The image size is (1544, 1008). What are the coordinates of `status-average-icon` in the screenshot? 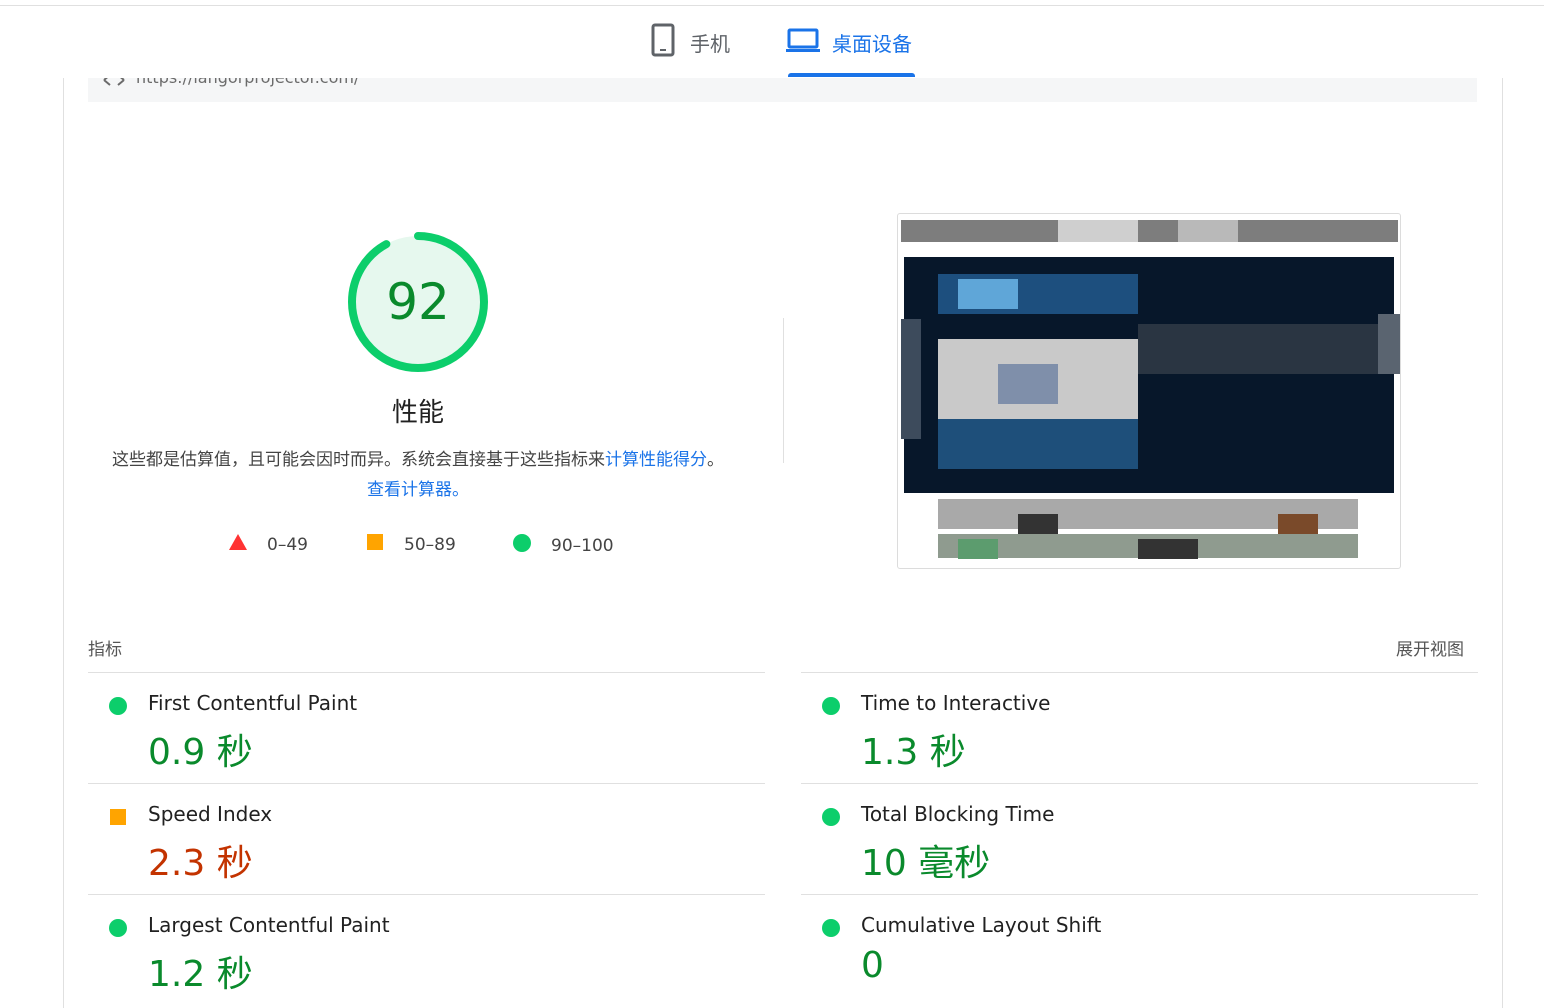 It's located at (118, 817).